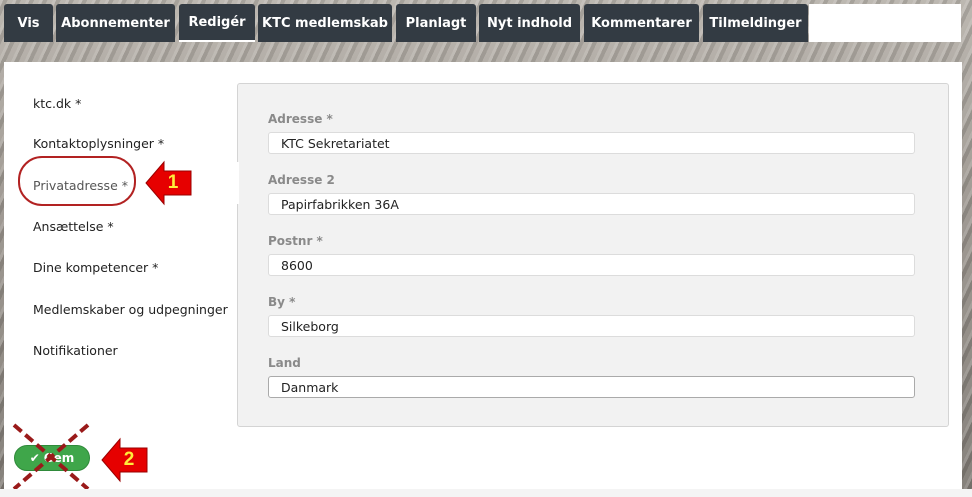 The width and height of the screenshot is (972, 497). Describe the element at coordinates (591, 143) in the screenshot. I see `adresse-input: KTC Sekretariatet` at that location.